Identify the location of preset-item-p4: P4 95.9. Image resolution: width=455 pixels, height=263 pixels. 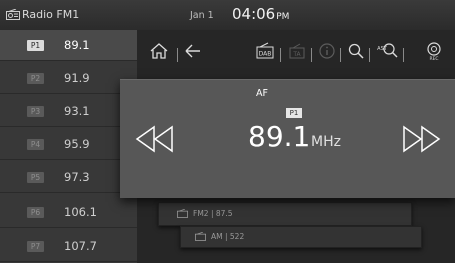
(68, 144).